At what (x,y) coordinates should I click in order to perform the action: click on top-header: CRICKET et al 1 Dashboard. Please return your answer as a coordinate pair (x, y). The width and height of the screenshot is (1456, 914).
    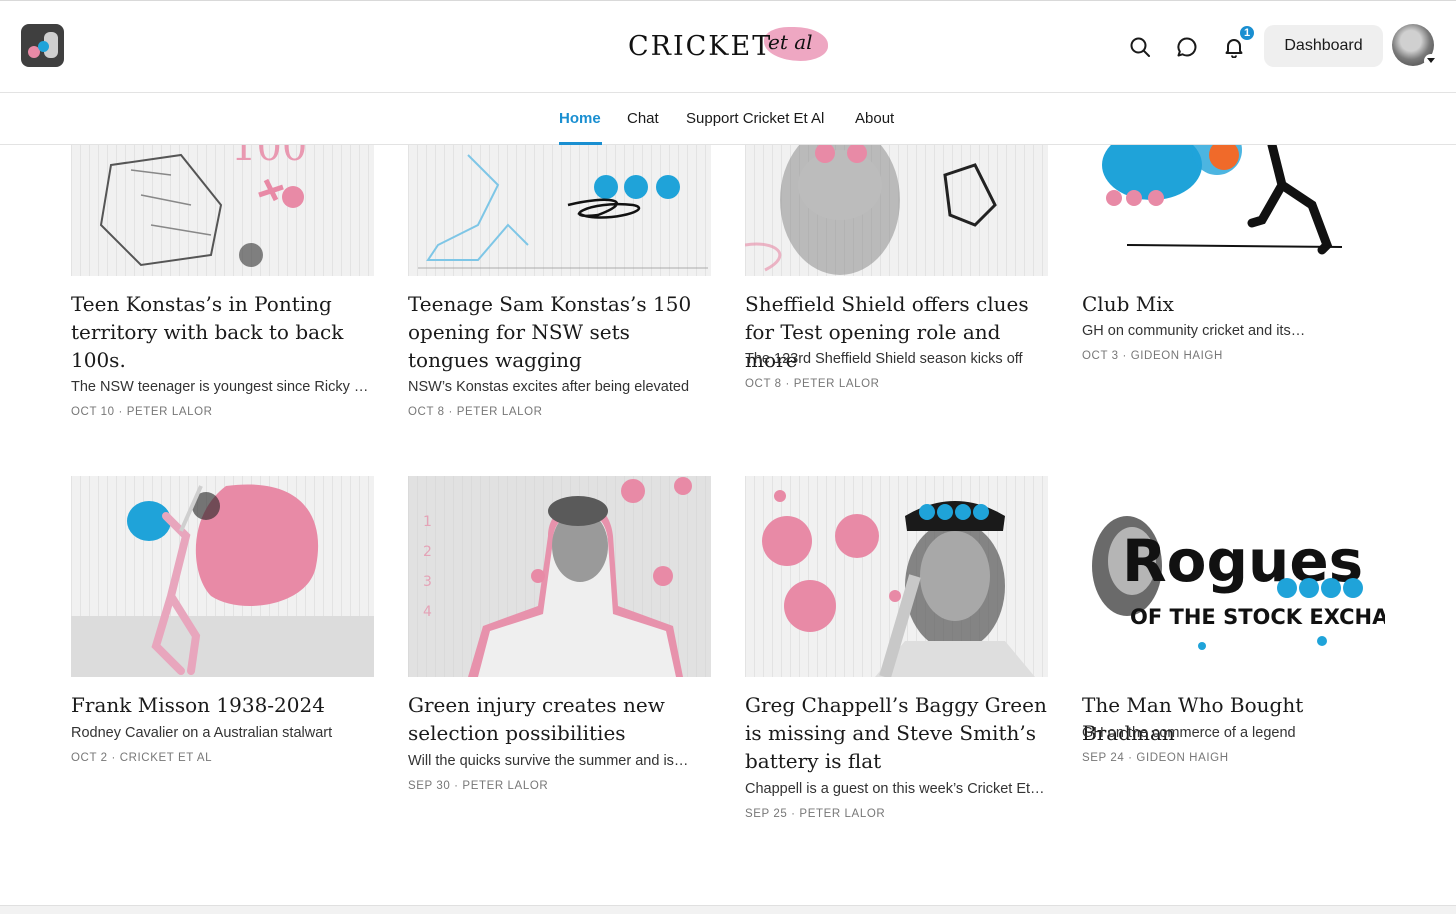
    Looking at the image, I should click on (728, 46).